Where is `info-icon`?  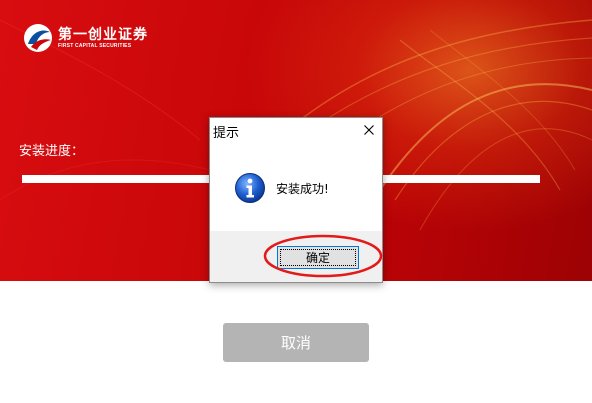
info-icon is located at coordinates (250, 188).